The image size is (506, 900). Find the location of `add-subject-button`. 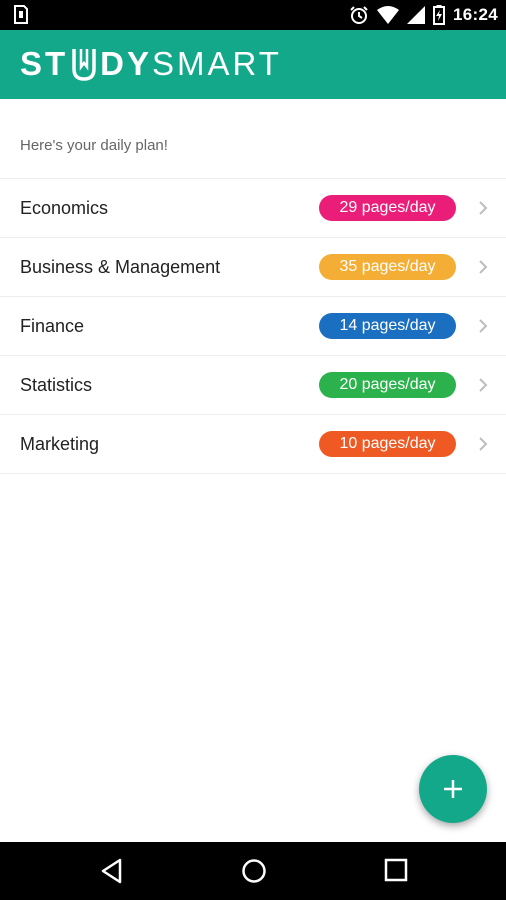

add-subject-button is located at coordinates (453, 789).